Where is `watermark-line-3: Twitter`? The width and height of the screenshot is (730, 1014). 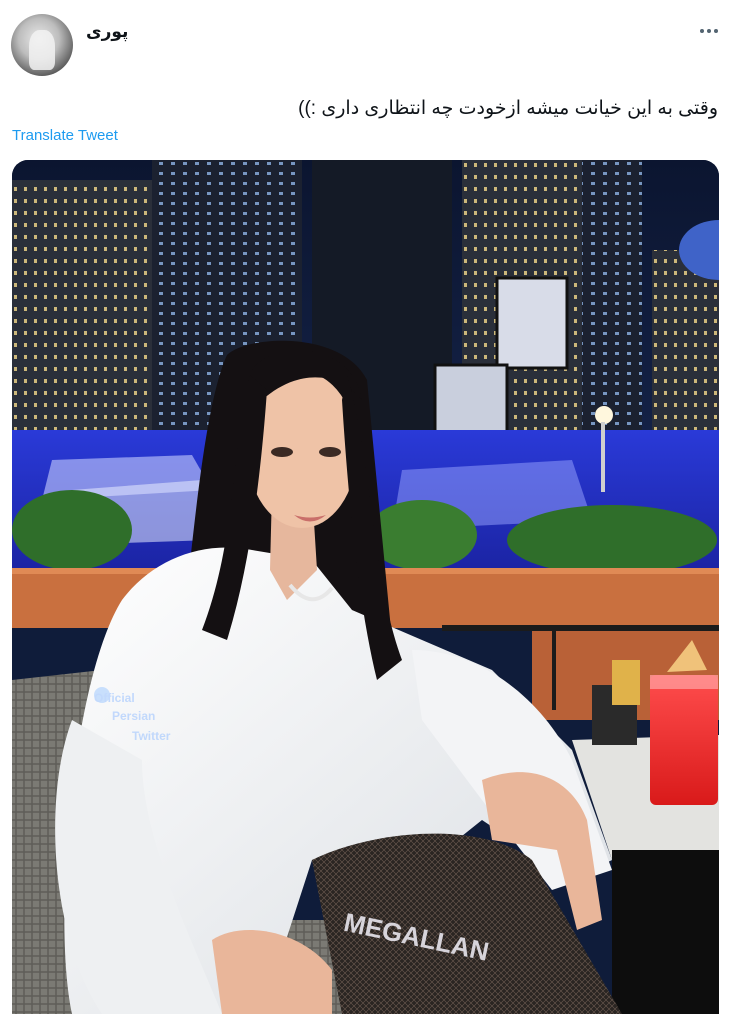
watermark-line-3: Twitter is located at coordinates (151, 736).